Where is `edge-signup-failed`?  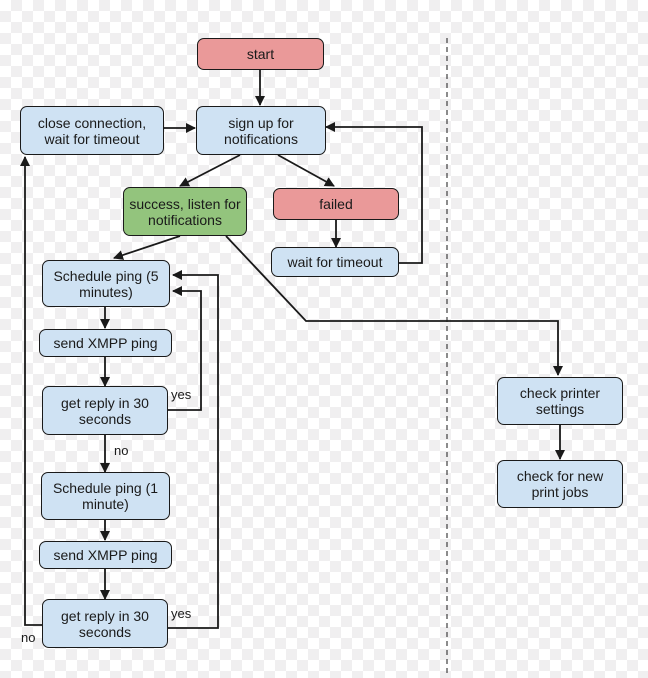
edge-signup-failed is located at coordinates (306, 170).